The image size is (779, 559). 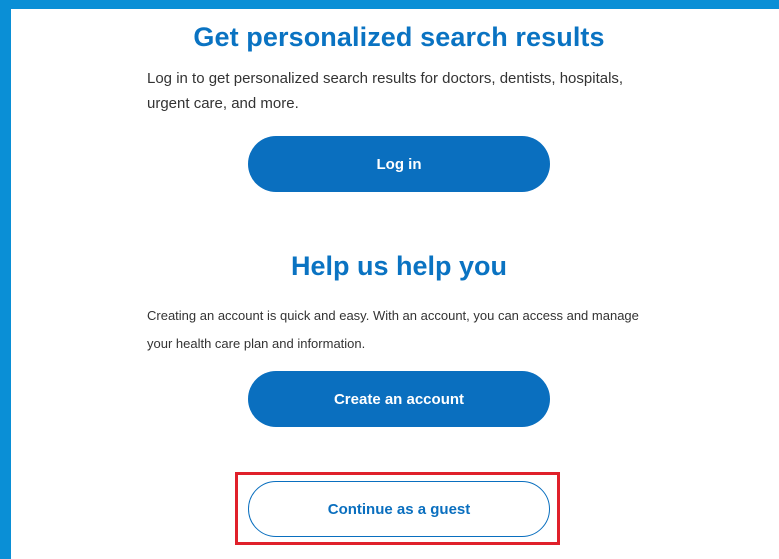 I want to click on continue-as-guest-button: Continue as a guest, so click(x=399, y=509).